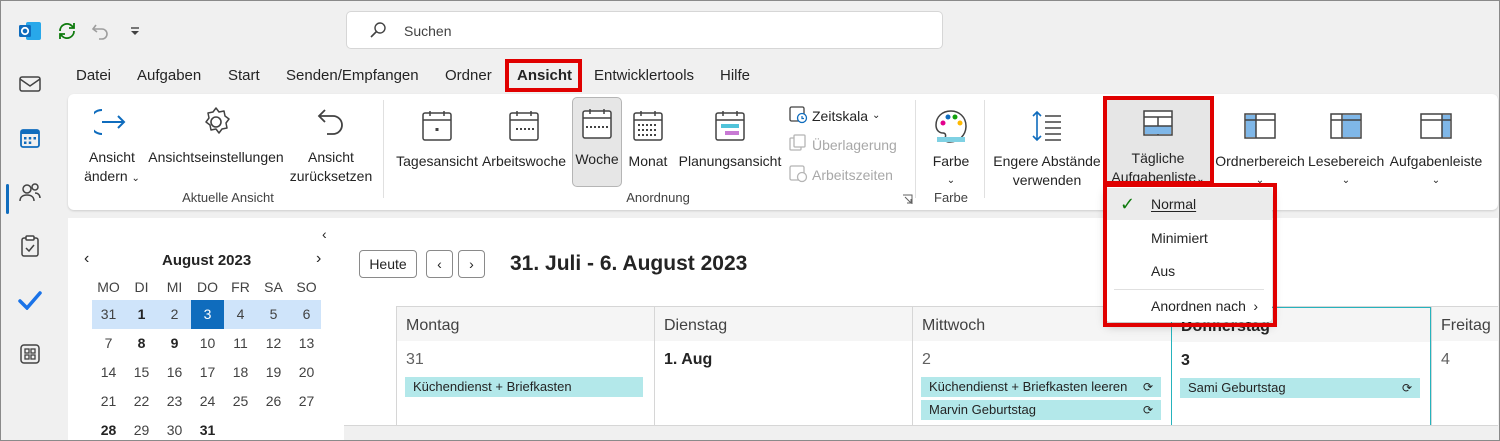 The image size is (1500, 441). What do you see at coordinates (207, 401) in the screenshot?
I see `date-cell: 24` at bounding box center [207, 401].